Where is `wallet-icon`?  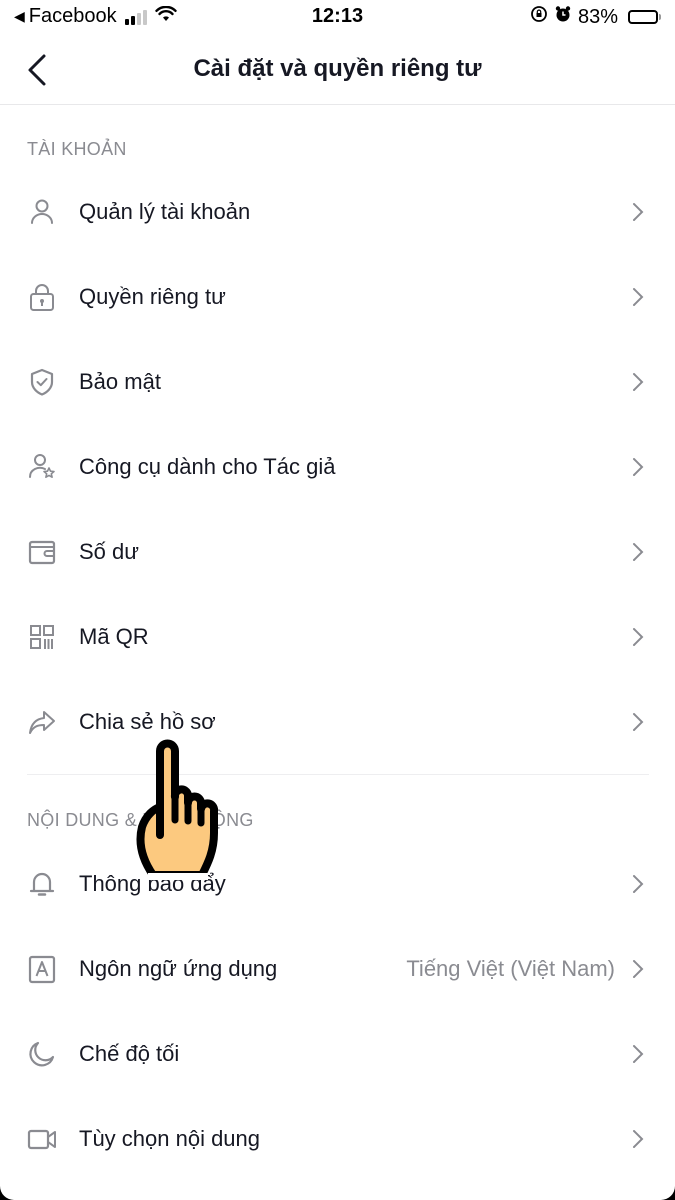
wallet-icon is located at coordinates (42, 552).